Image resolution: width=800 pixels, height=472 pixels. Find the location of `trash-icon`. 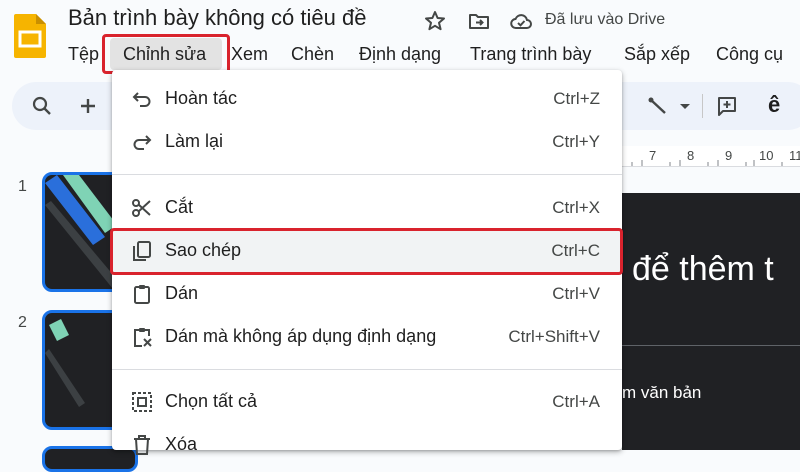

trash-icon is located at coordinates (142, 445).